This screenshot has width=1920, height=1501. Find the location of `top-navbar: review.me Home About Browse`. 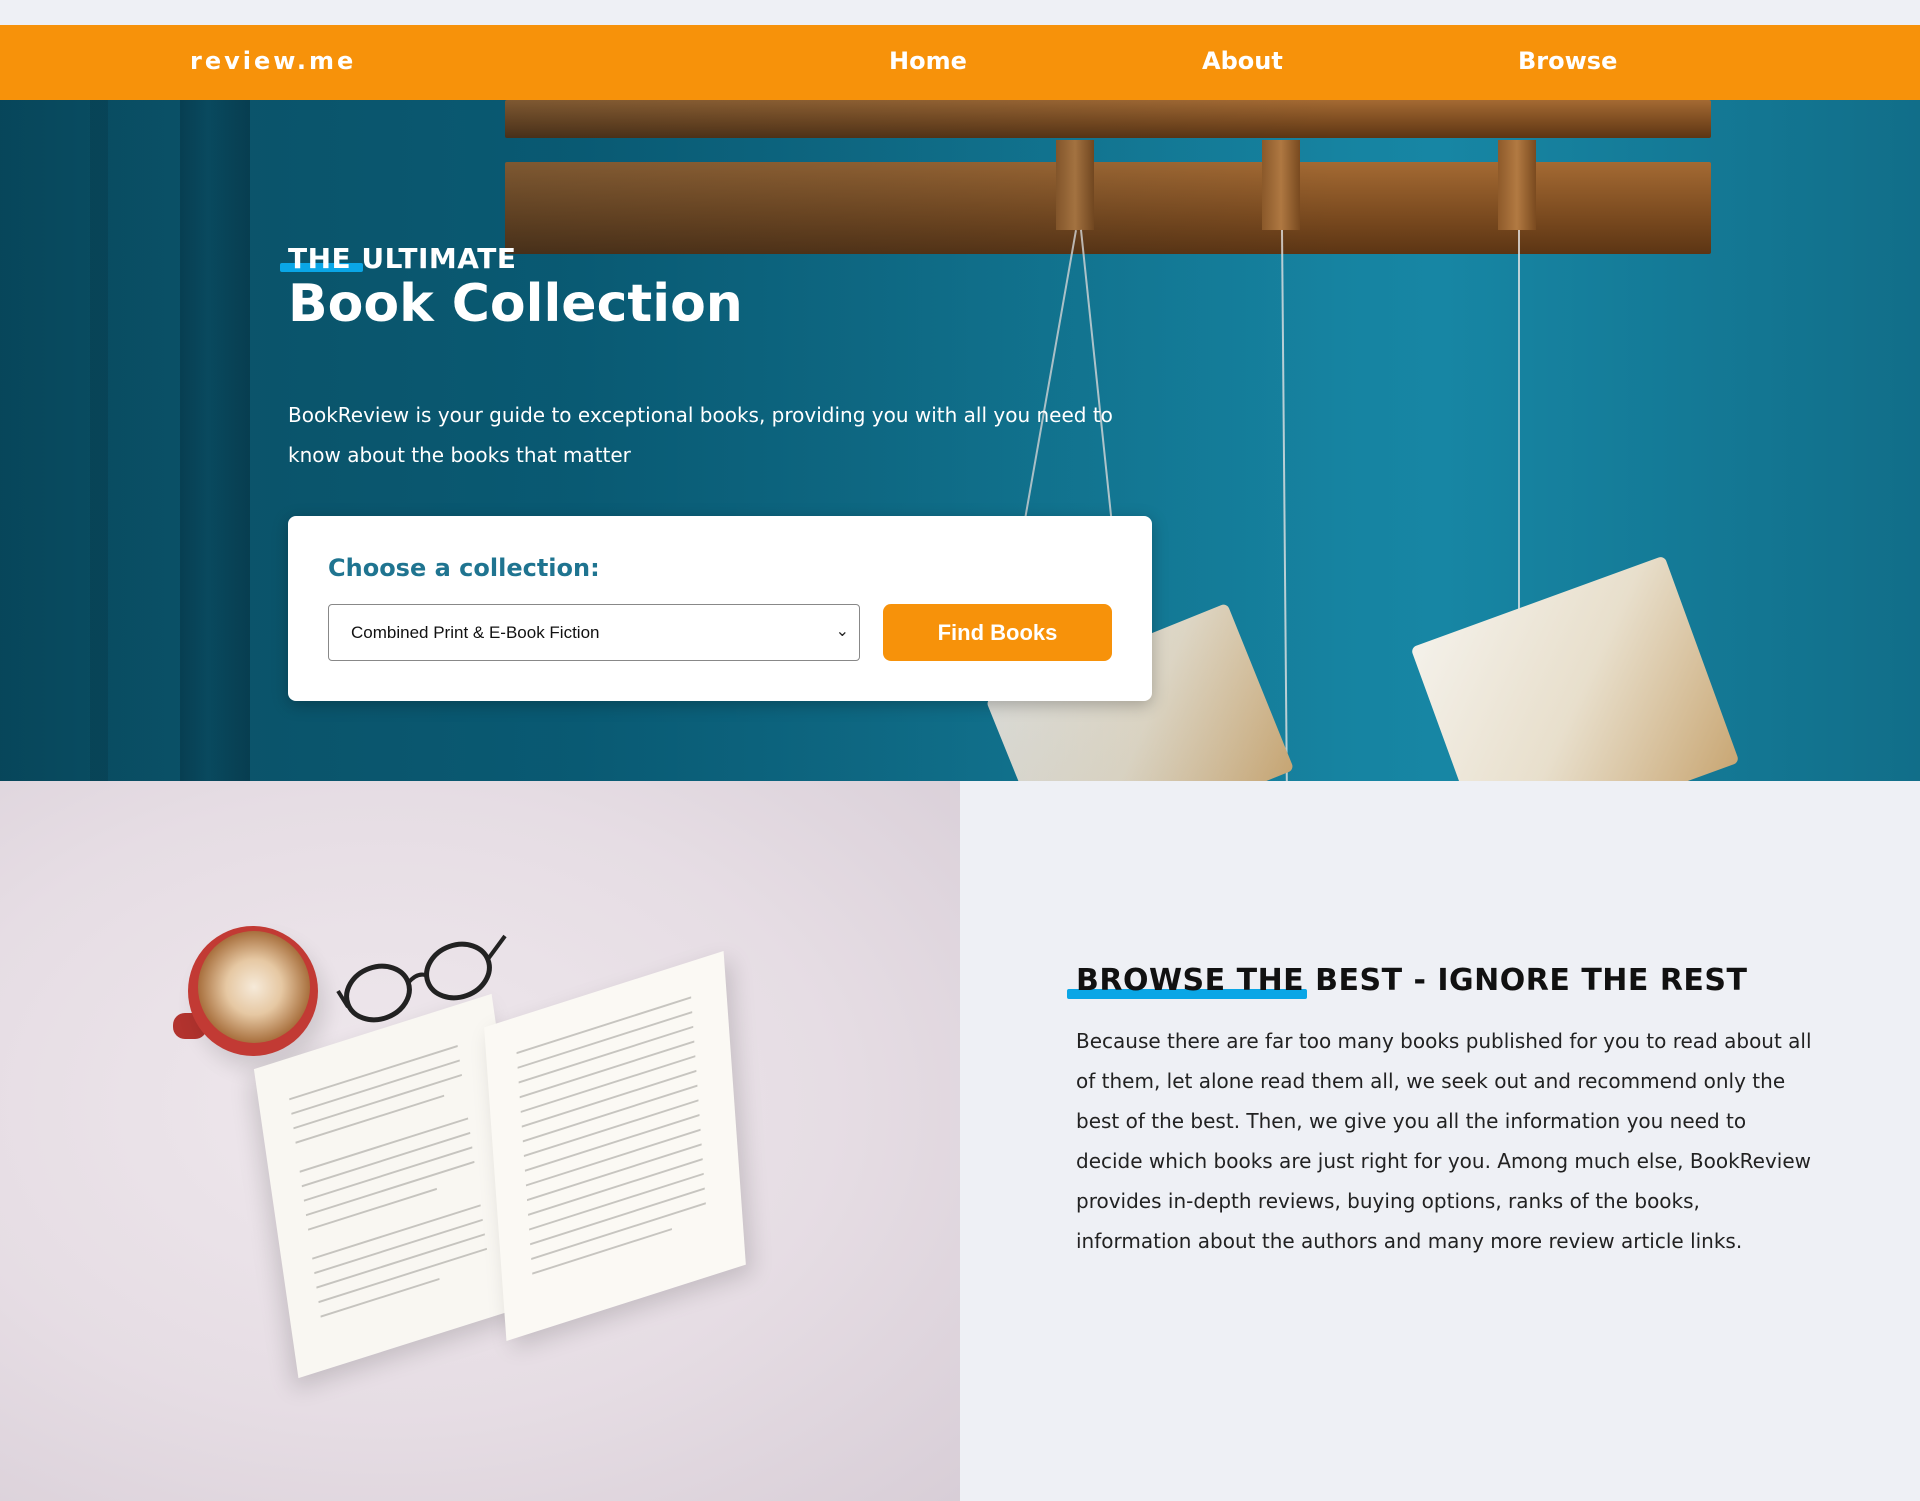

top-navbar: review.me Home About Browse is located at coordinates (960, 62).